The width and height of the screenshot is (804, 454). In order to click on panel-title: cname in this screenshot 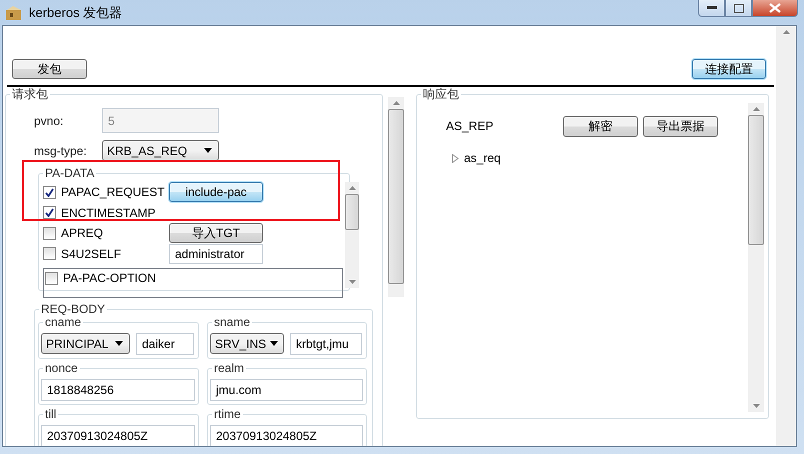, I will do `click(63, 322)`.